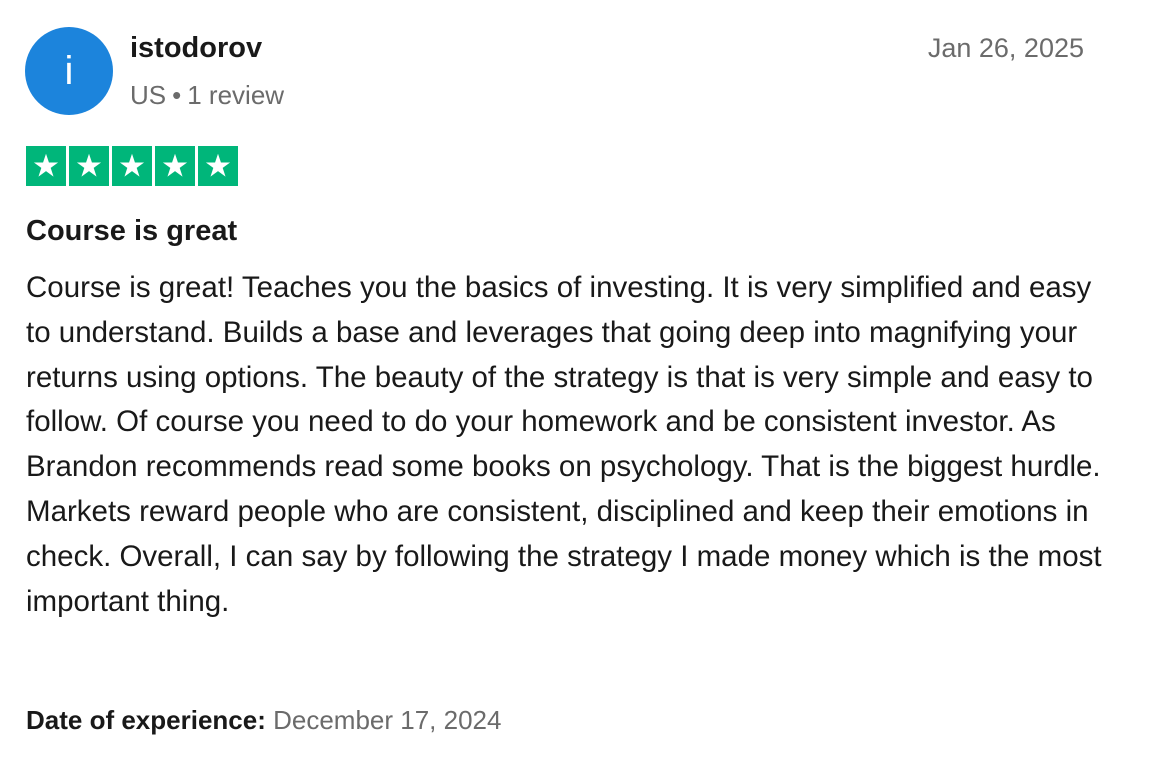  I want to click on reviewer-country: US, so click(148, 95).